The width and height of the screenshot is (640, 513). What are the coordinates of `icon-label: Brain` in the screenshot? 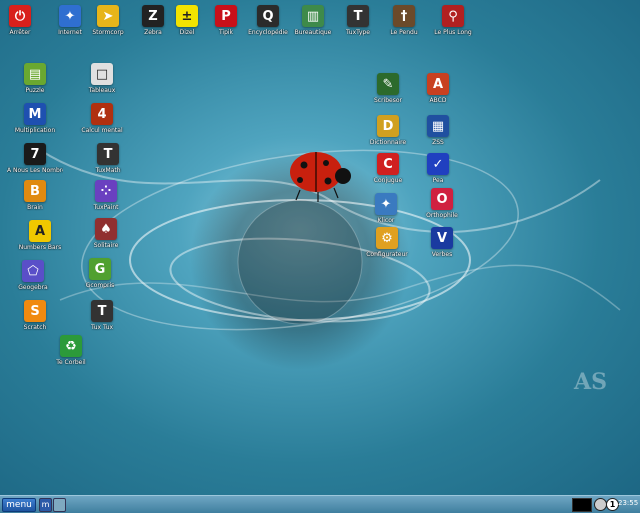 It's located at (35, 207).